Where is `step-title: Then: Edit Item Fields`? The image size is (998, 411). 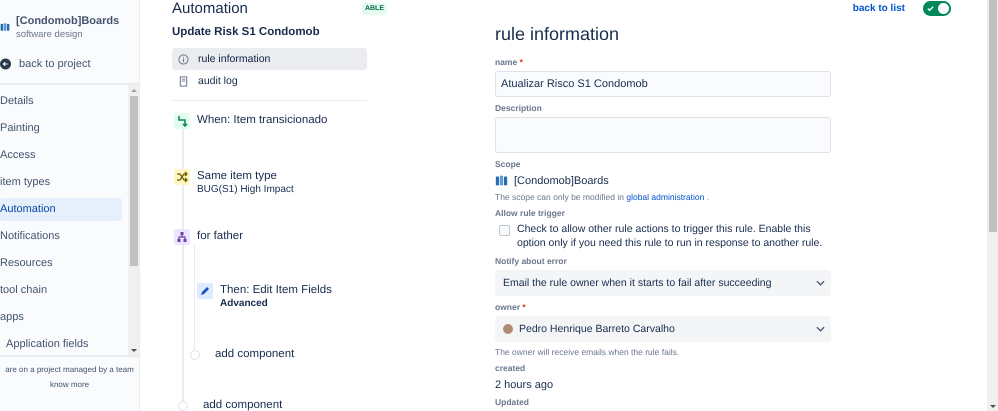
step-title: Then: Edit Item Fields is located at coordinates (276, 290).